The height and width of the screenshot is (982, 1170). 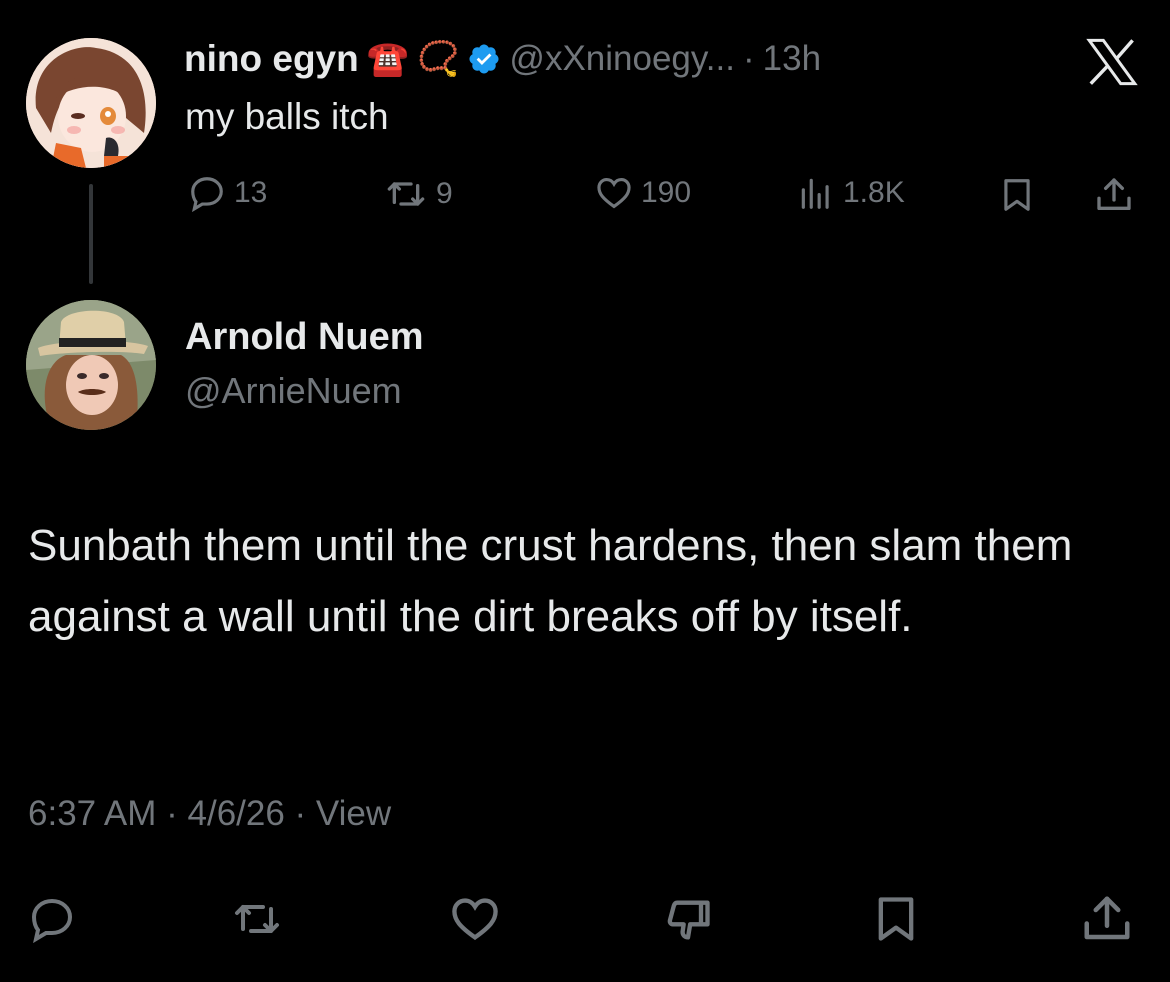 What do you see at coordinates (816, 193) in the screenshot?
I see `views-icon` at bounding box center [816, 193].